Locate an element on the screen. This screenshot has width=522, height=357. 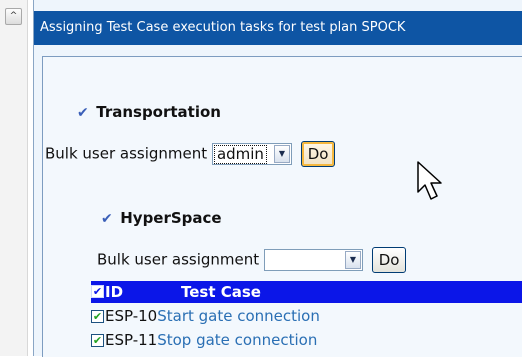
table-row: ✔ ESP-10Start gate connection is located at coordinates (205, 316).